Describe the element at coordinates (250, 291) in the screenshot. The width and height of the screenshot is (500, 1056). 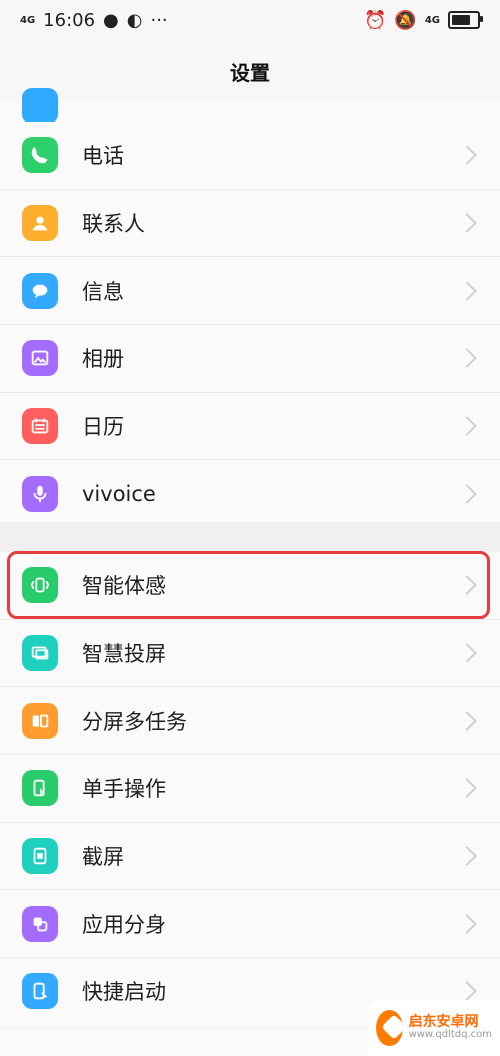
I see `settings-row-messages: 信息` at that location.